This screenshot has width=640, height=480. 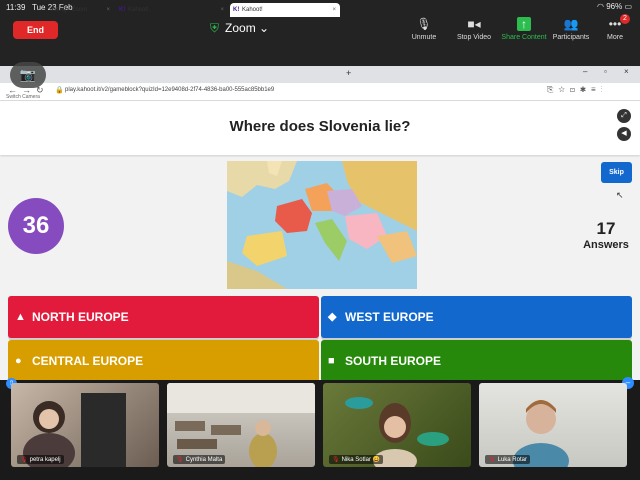 I want to click on lock-icon: 🔒, so click(x=59, y=90).